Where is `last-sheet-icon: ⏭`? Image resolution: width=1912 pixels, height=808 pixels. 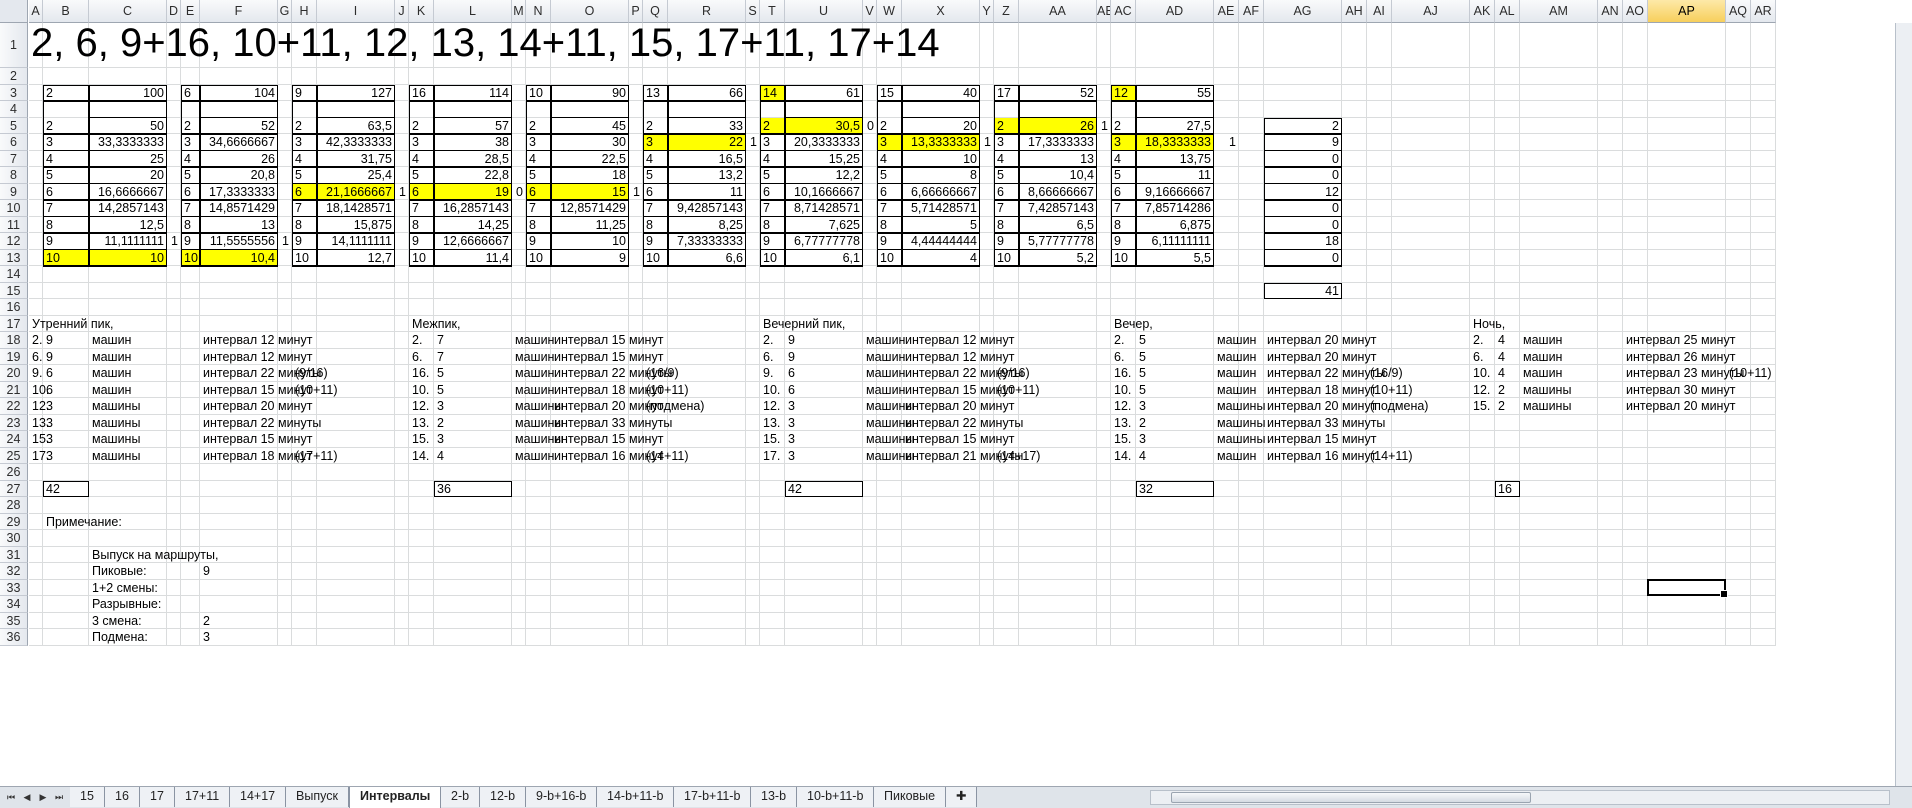
last-sheet-icon: ⏭ is located at coordinates (59, 797).